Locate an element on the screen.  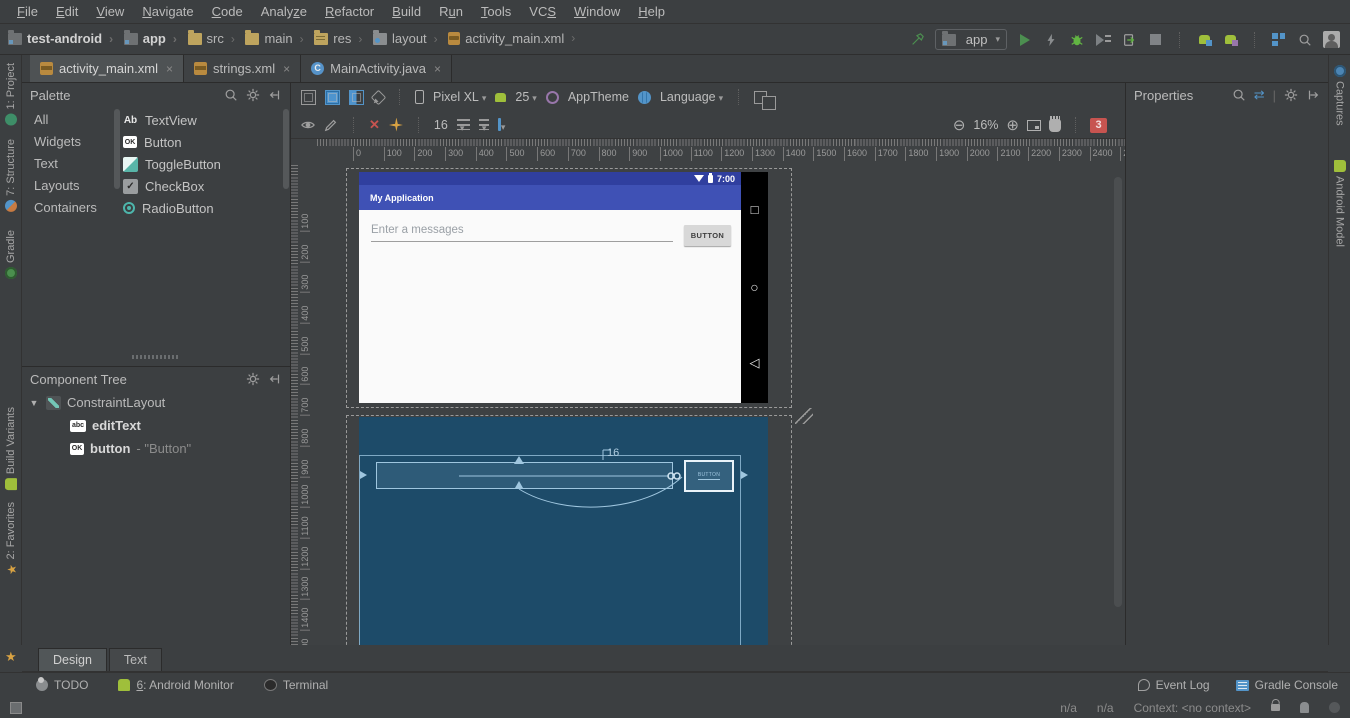
zoom-out-icon: ⊖ is located at coordinates (959, 125).